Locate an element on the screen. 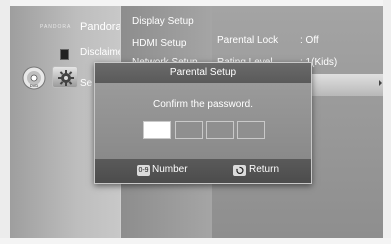 The image size is (391, 244). submenu-item-display-setup: Display Setup is located at coordinates (163, 21).